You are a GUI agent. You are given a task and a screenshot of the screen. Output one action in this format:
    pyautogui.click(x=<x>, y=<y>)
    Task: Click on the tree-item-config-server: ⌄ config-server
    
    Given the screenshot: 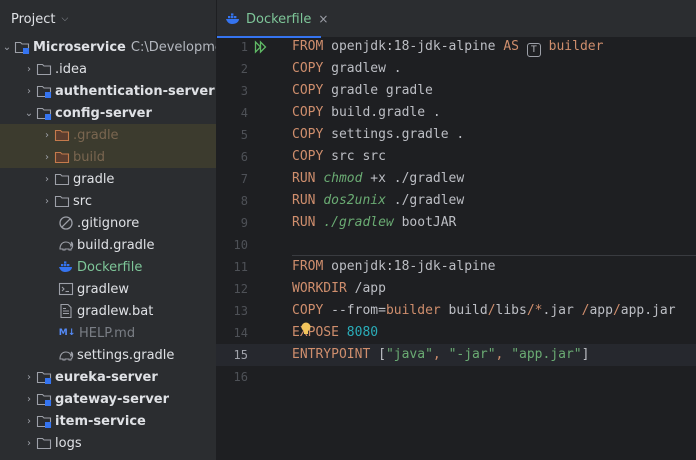 What is the action you would take?
    pyautogui.click(x=108, y=113)
    